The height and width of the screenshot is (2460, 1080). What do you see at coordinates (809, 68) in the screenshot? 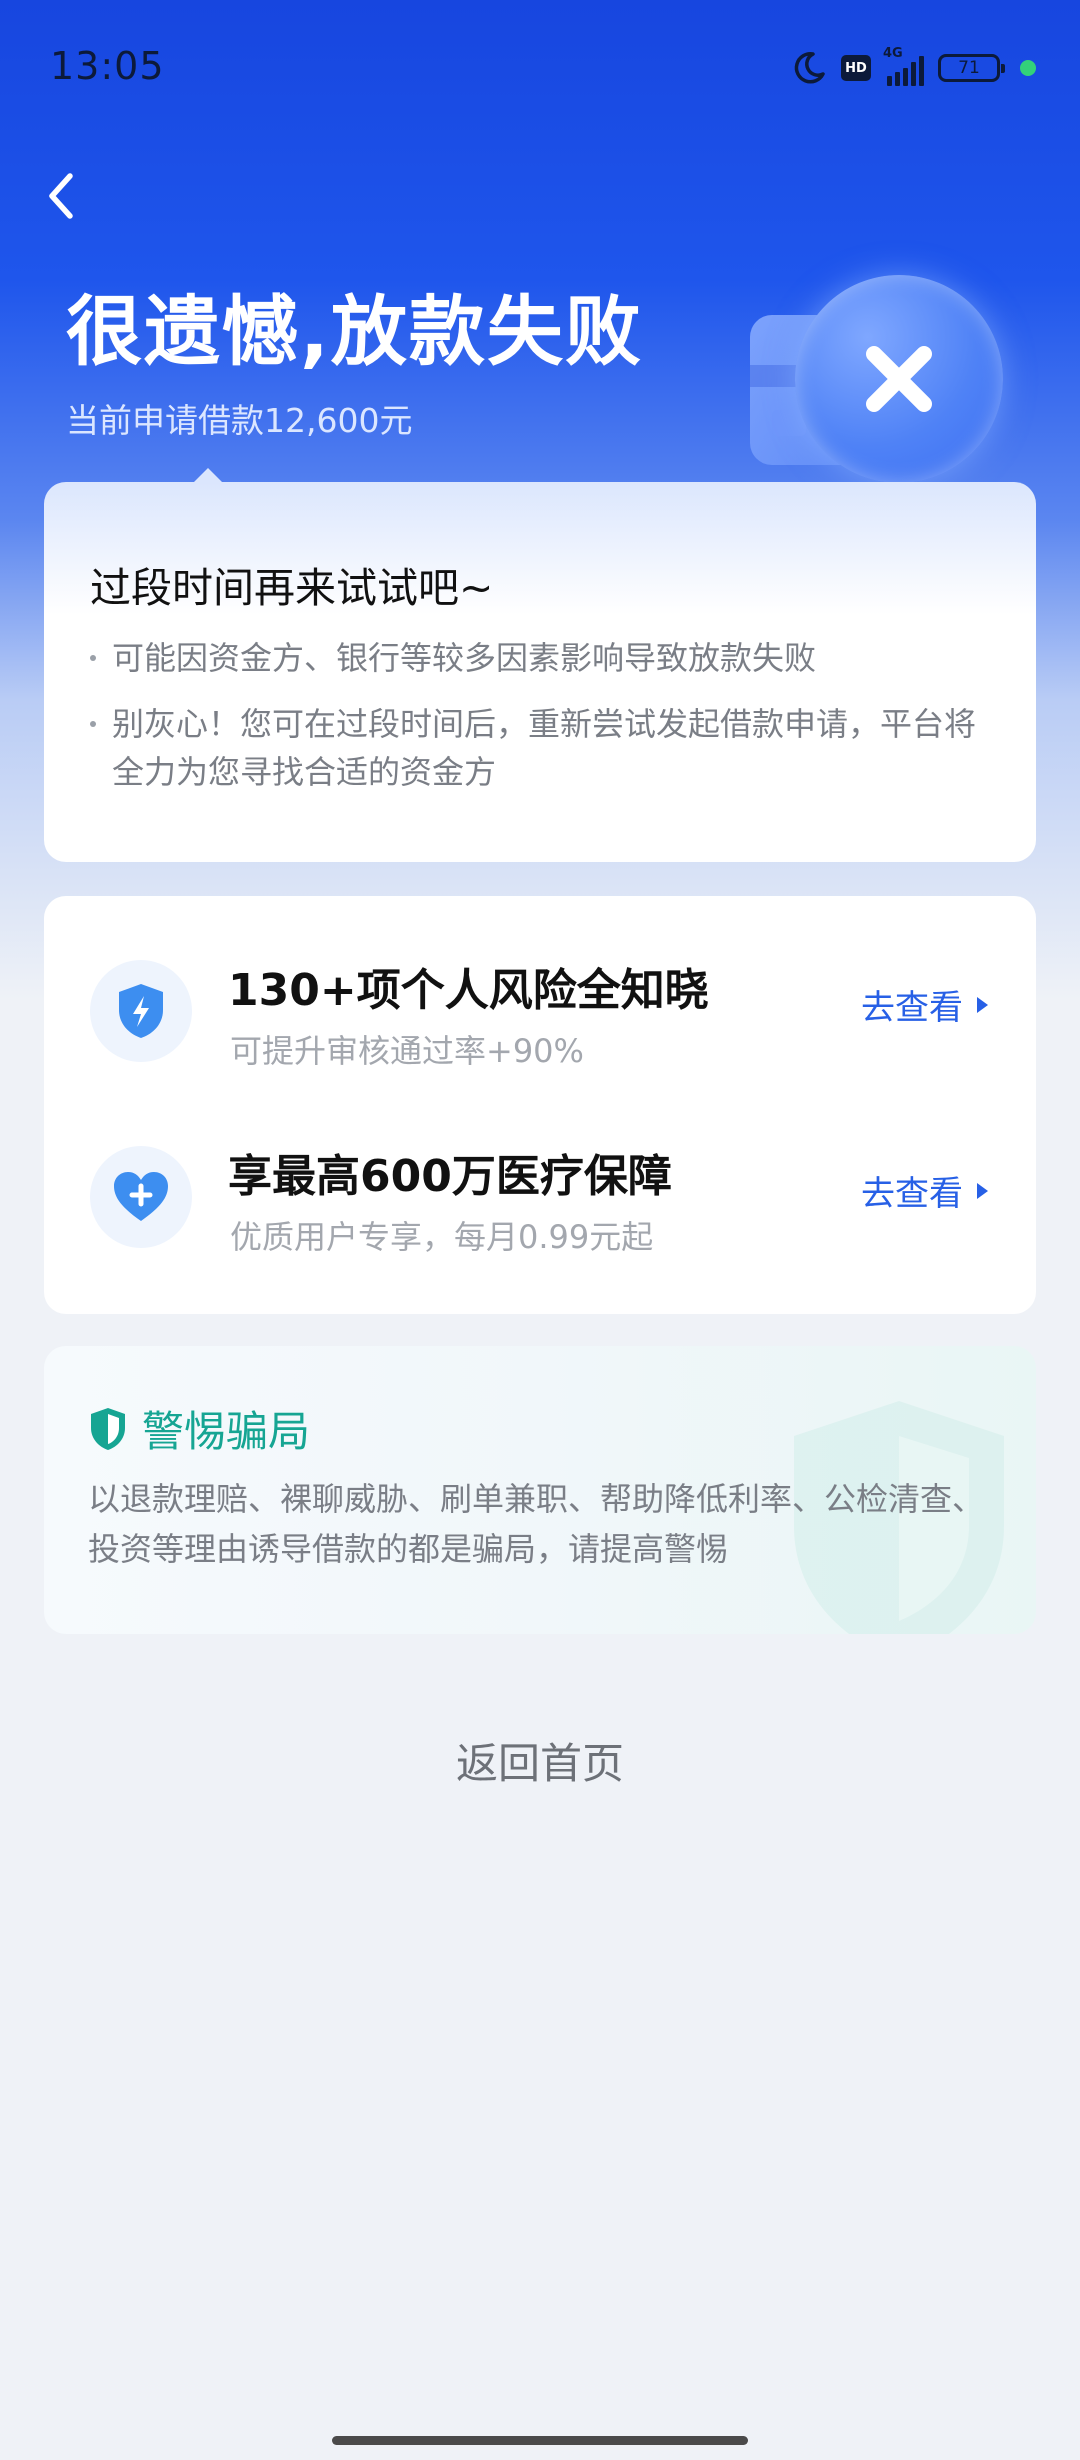
I see `moon-icon` at bounding box center [809, 68].